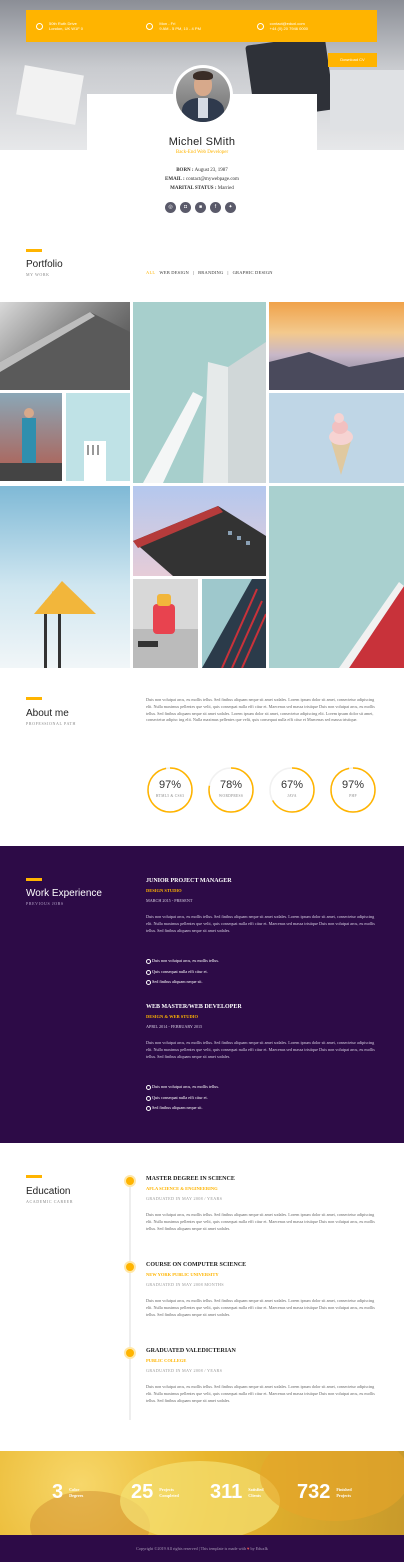 This screenshot has height=1562, width=404. I want to click on work-subtitle: PREVIOUS JOBS, so click(45, 903).